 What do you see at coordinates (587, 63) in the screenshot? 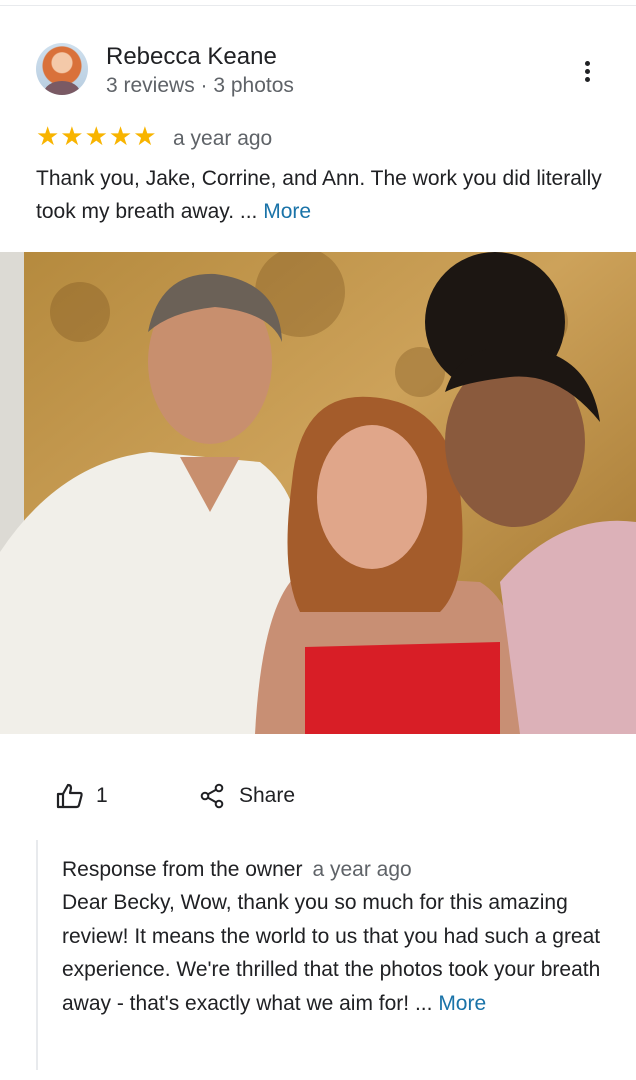
I see `more-vert-icon` at bounding box center [587, 63].